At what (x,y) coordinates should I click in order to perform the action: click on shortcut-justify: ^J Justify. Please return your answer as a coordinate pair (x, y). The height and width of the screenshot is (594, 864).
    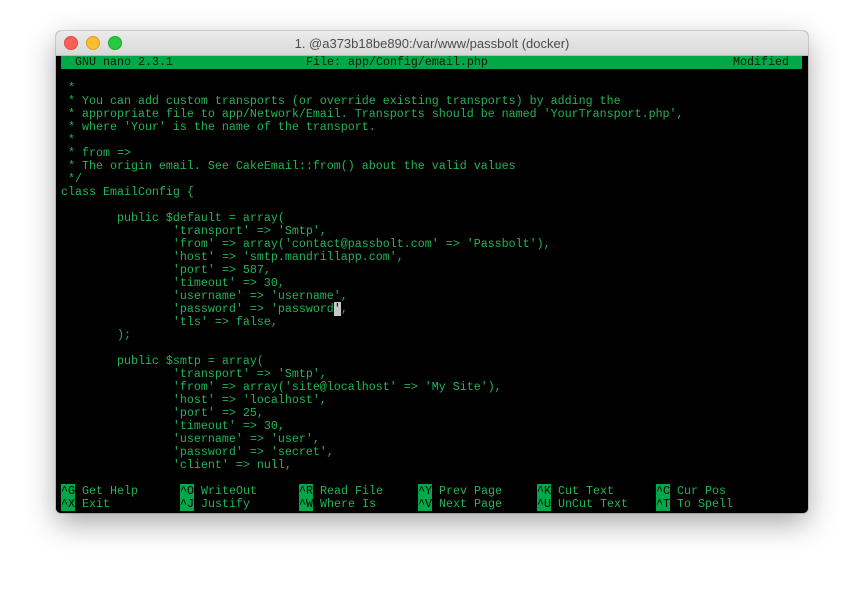
    Looking at the image, I should click on (239, 504).